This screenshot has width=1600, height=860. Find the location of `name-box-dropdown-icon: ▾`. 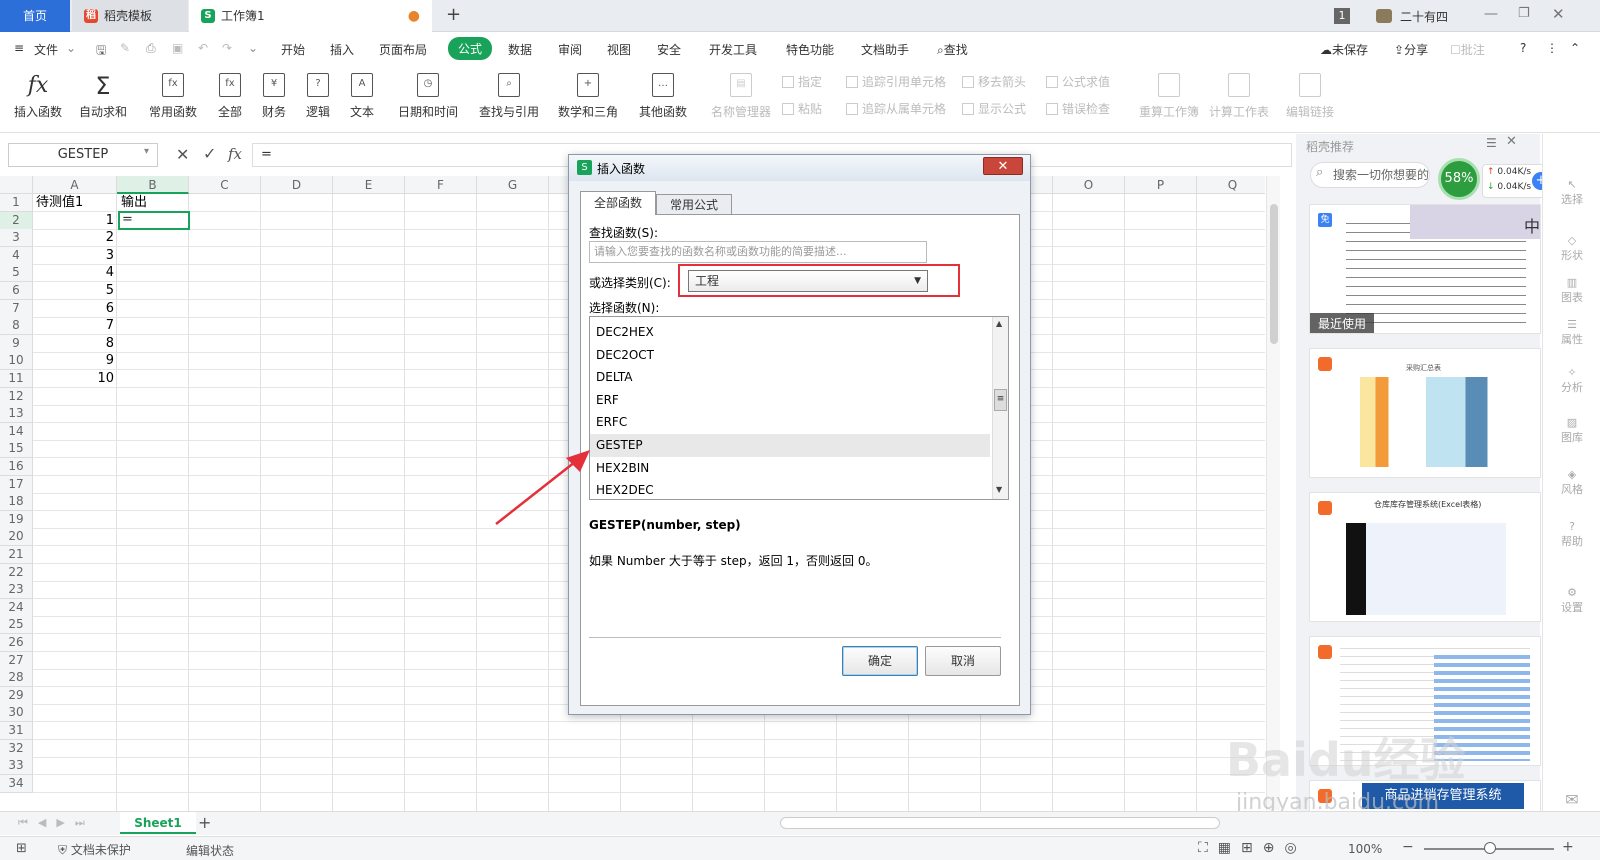

name-box-dropdown-icon: ▾ is located at coordinates (146, 151).